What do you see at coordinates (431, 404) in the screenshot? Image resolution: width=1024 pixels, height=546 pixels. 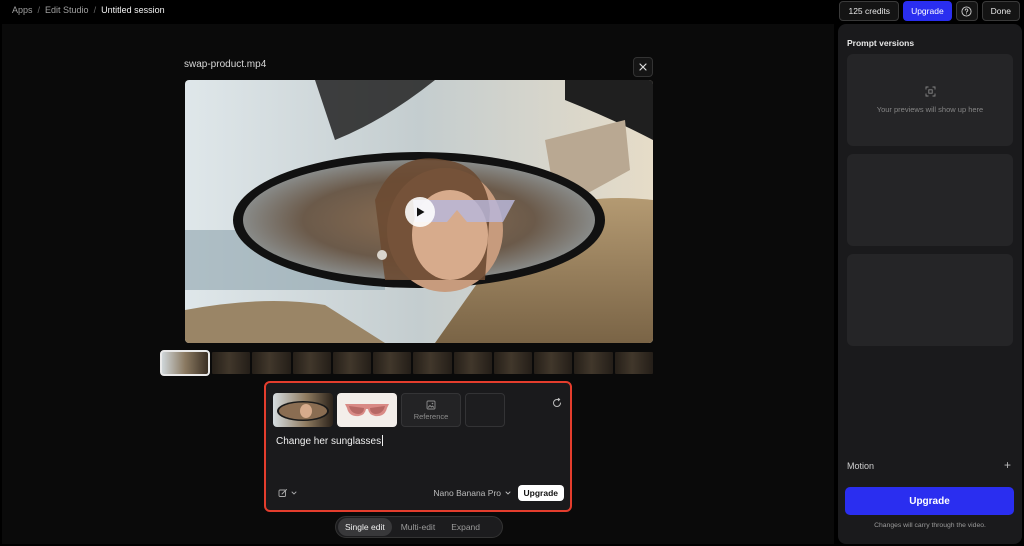 I see `image-add-icon` at bounding box center [431, 404].